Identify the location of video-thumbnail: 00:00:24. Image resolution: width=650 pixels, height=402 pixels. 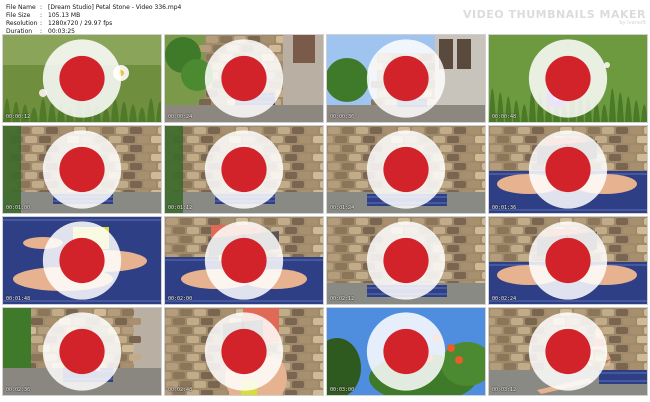
(244, 78).